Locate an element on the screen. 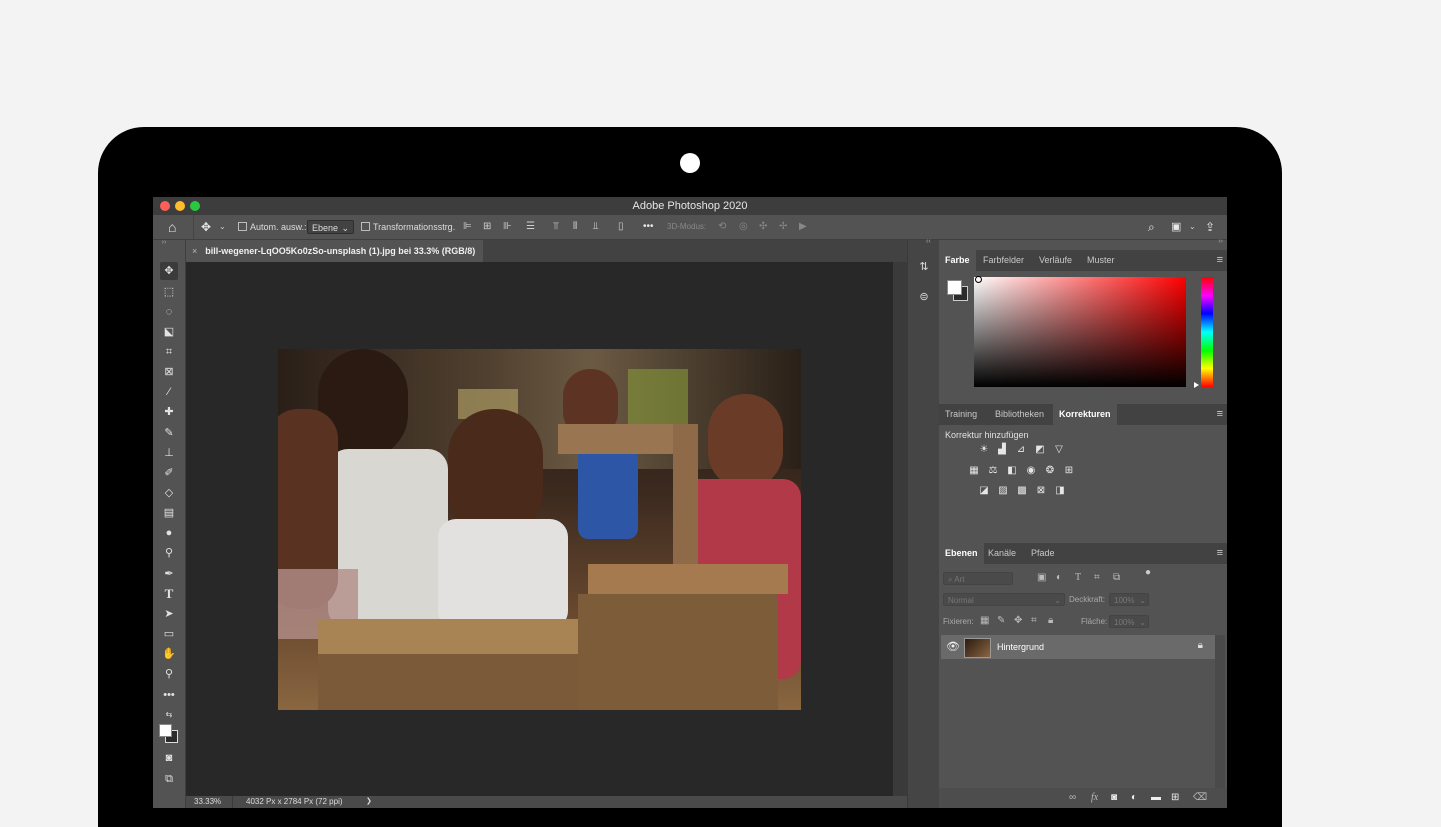 The height and width of the screenshot is (827, 1441). auto-select-checkbox: Autom. ausw.: is located at coordinates (272, 227).